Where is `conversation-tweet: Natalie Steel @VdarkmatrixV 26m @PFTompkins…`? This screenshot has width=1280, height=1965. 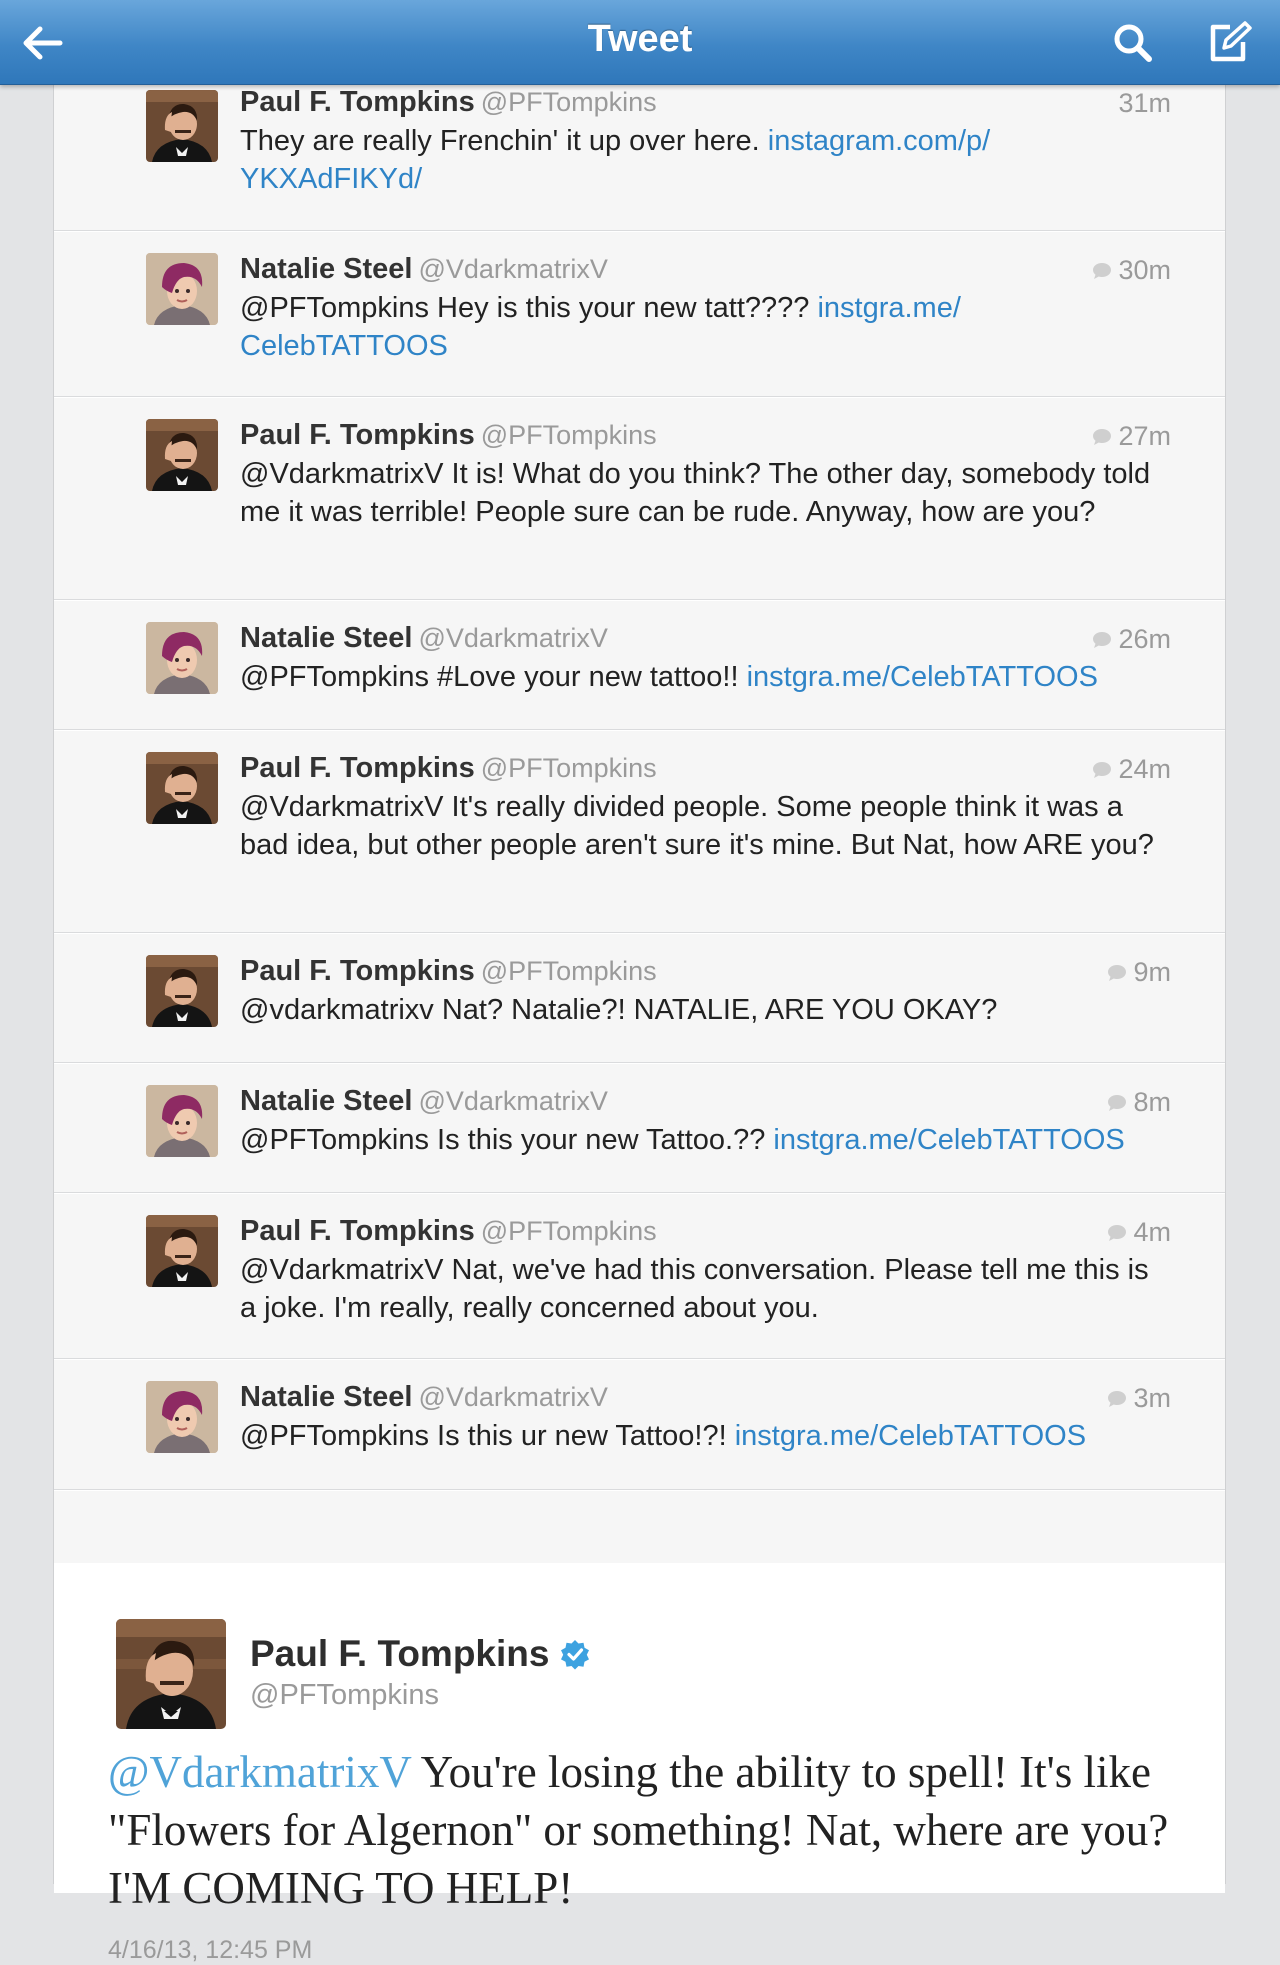 conversation-tweet: Natalie Steel @VdarkmatrixV 26m @PFTompkins… is located at coordinates (639, 665).